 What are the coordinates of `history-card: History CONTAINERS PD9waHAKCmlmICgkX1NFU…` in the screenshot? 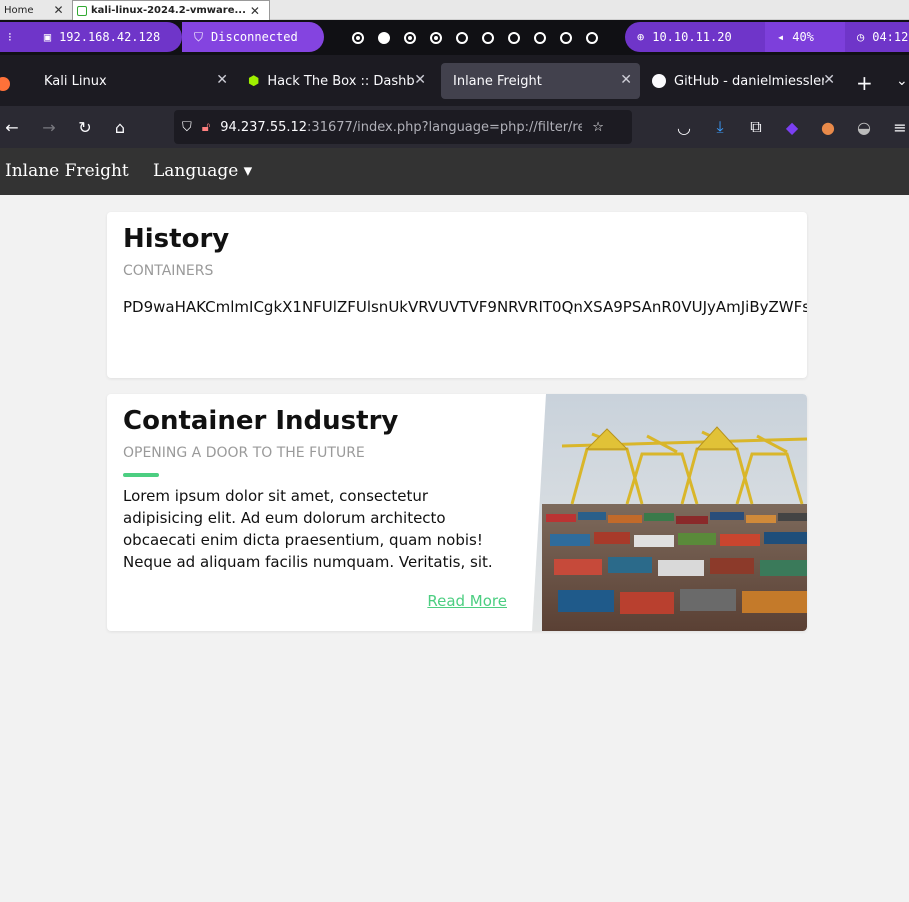 It's located at (457, 295).